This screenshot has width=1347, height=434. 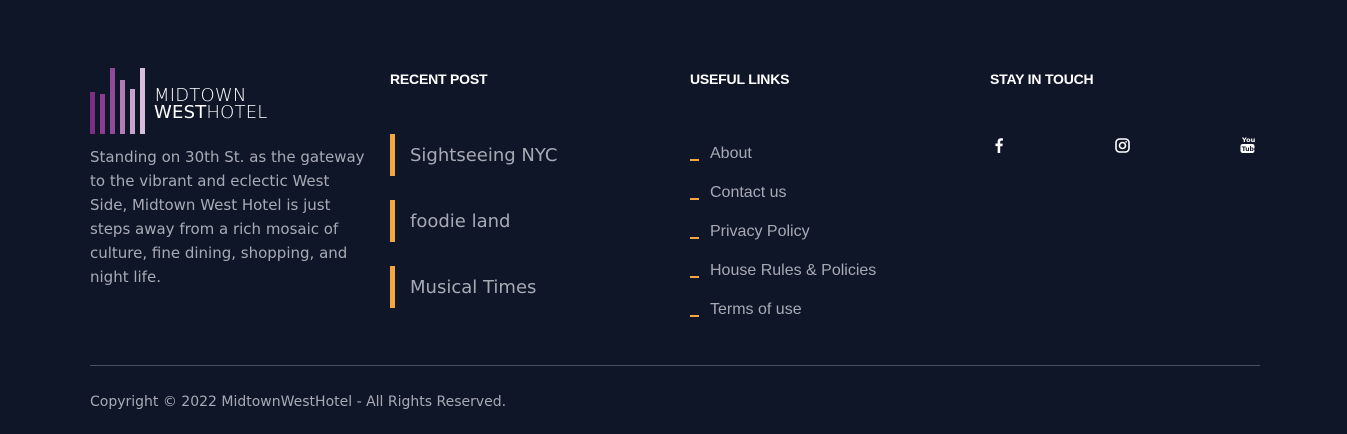 What do you see at coordinates (999, 145) in the screenshot?
I see `facebook-icon` at bounding box center [999, 145].